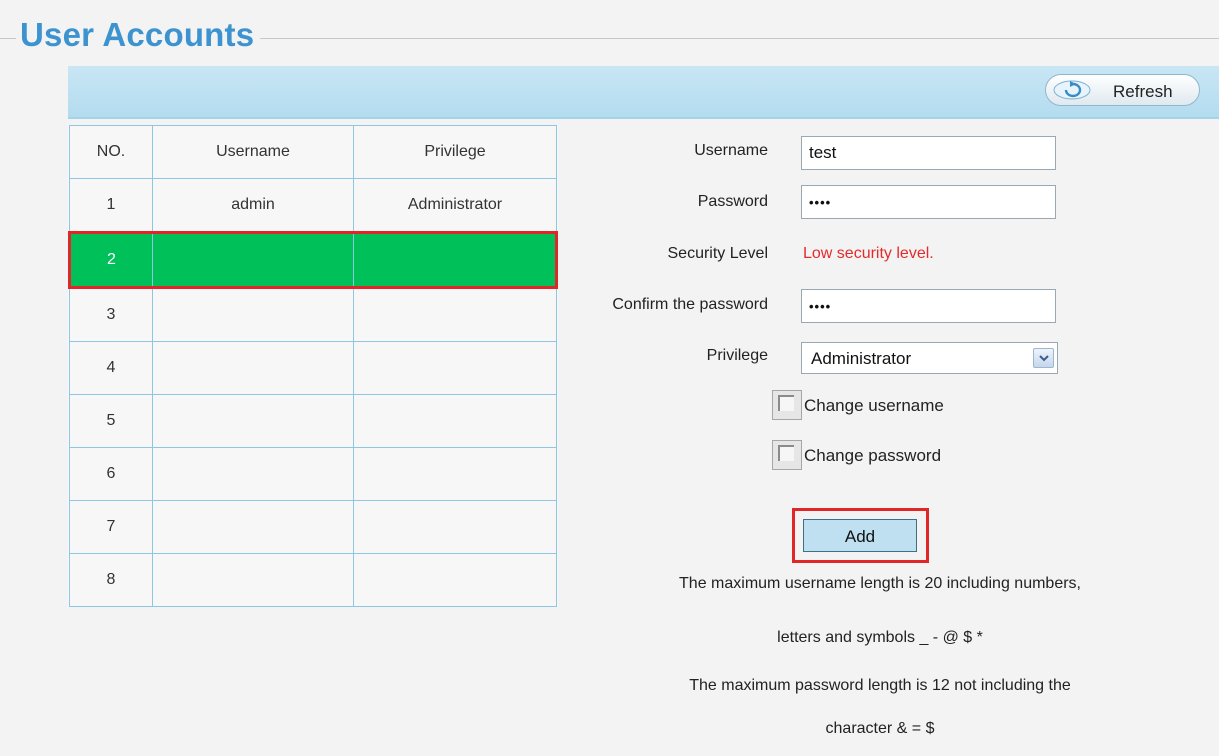 The width and height of the screenshot is (1219, 756). I want to click on row-username: admin, so click(253, 205).